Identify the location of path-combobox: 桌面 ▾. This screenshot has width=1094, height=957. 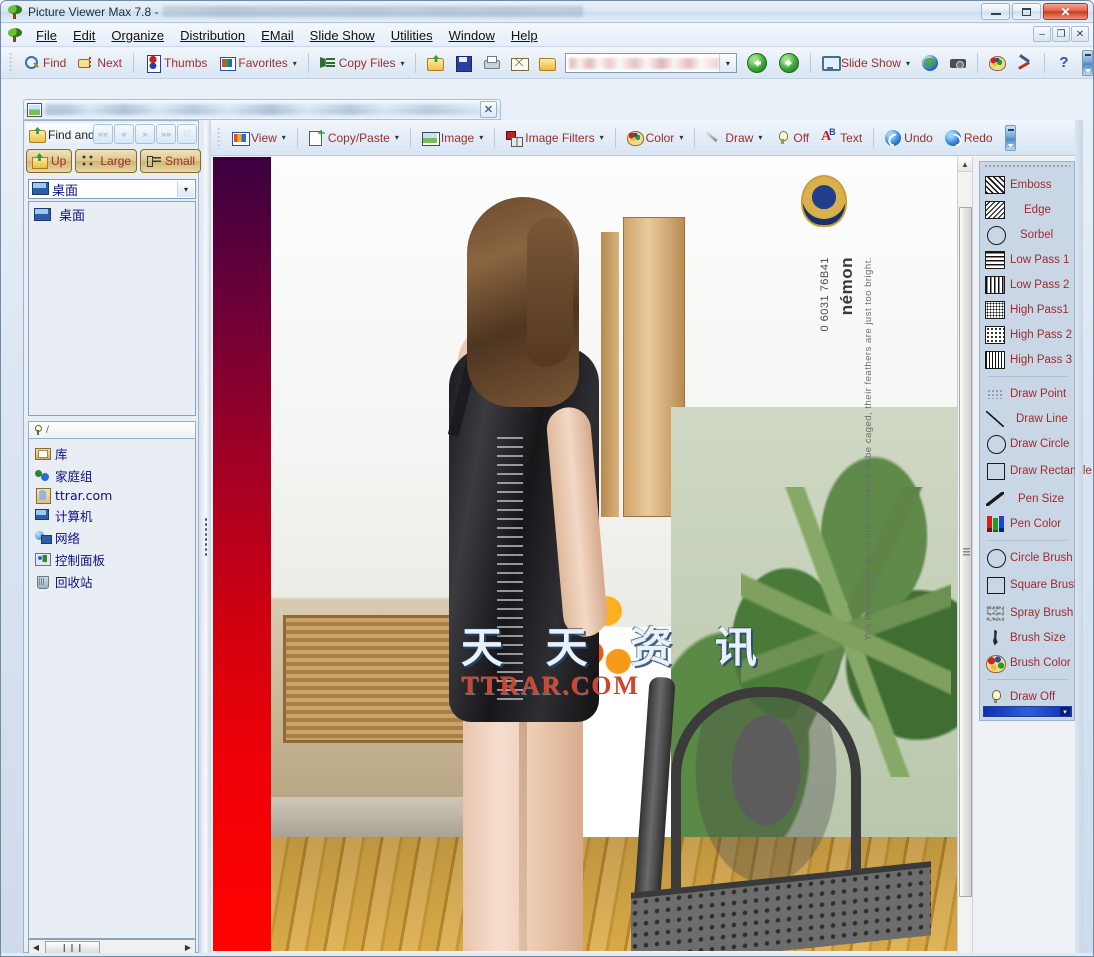
(112, 189).